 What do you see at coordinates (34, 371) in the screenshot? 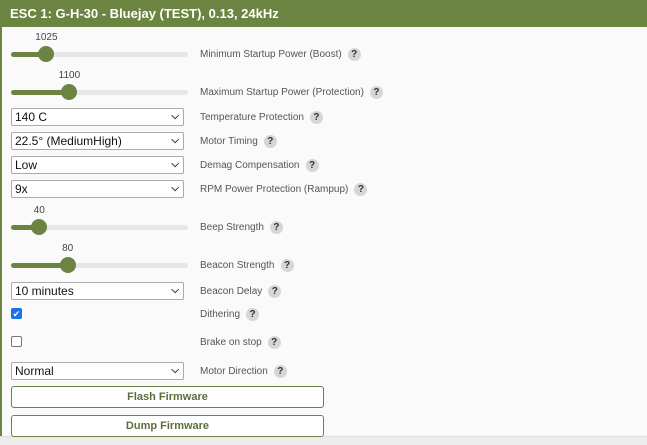
I see `select-value: Normal` at bounding box center [34, 371].